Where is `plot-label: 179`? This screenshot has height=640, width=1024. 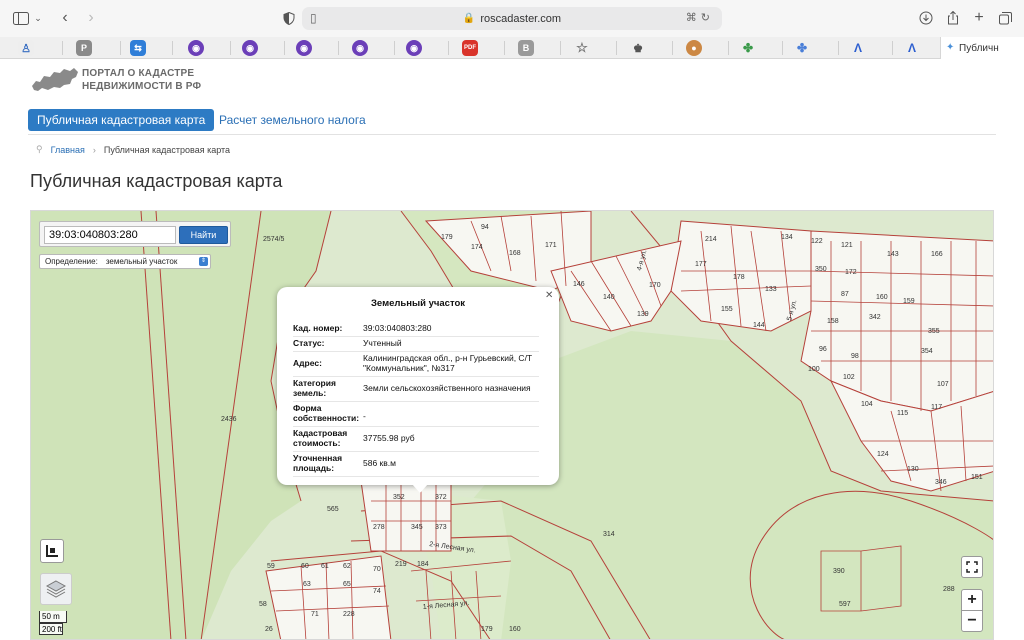 plot-label: 179 is located at coordinates (487, 629).